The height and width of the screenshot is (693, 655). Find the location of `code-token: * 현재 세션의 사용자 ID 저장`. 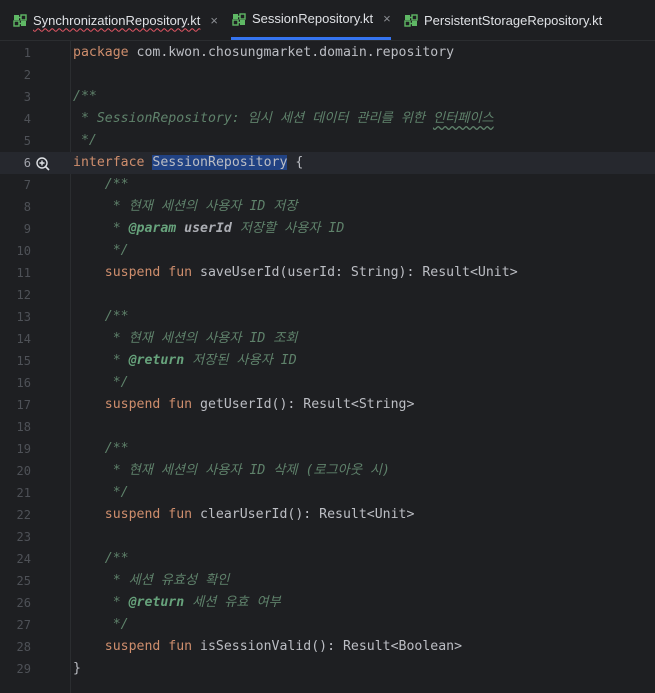

code-token: * 현재 세션의 사용자 ID 저장 is located at coordinates (185, 206).